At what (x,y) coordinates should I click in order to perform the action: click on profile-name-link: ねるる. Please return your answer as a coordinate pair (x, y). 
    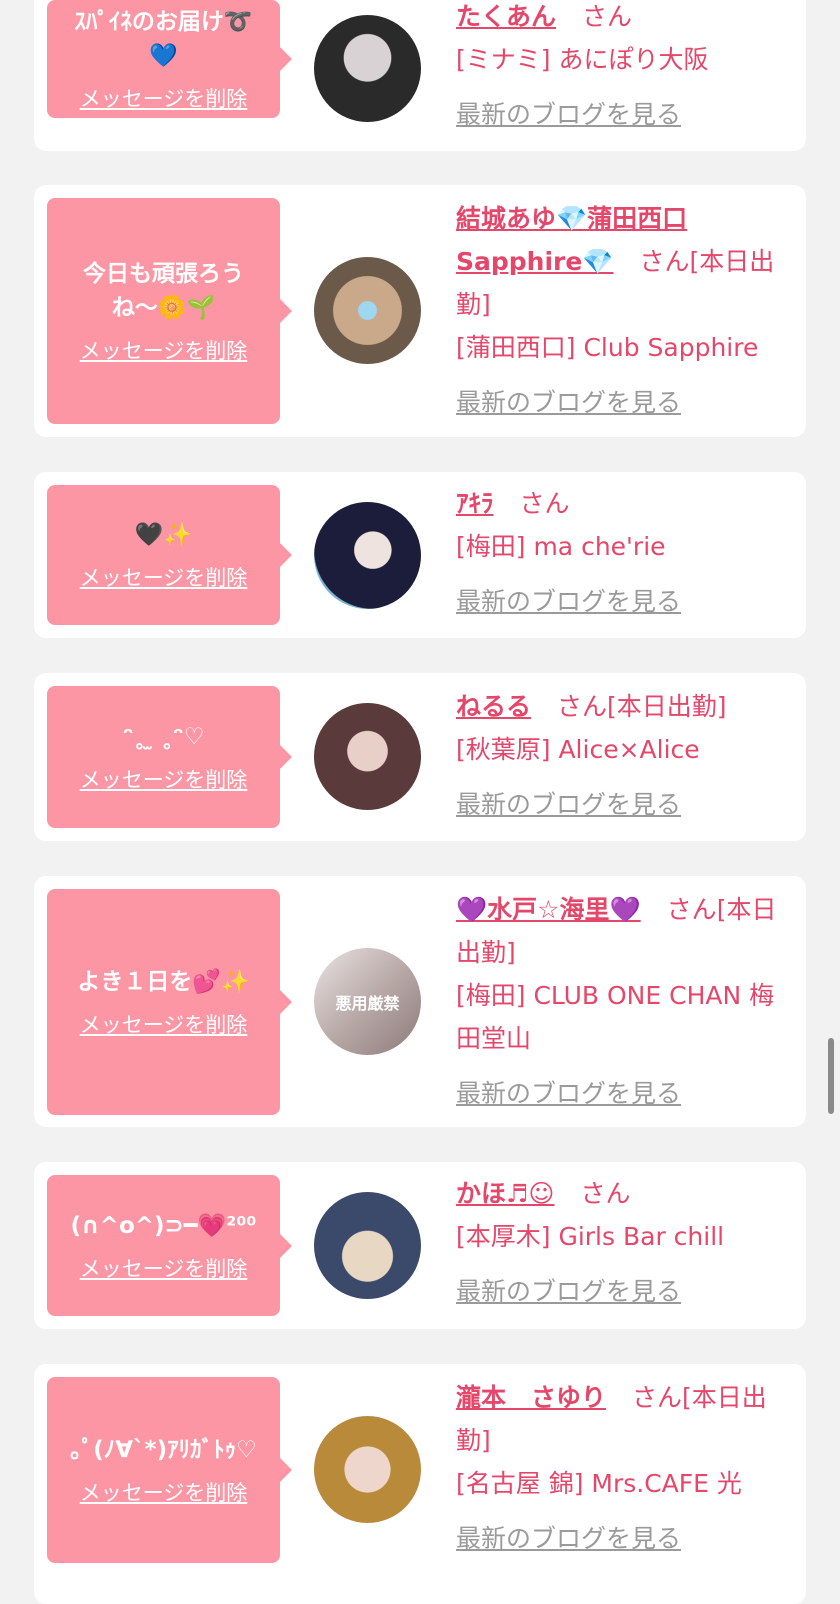
    Looking at the image, I should click on (493, 706).